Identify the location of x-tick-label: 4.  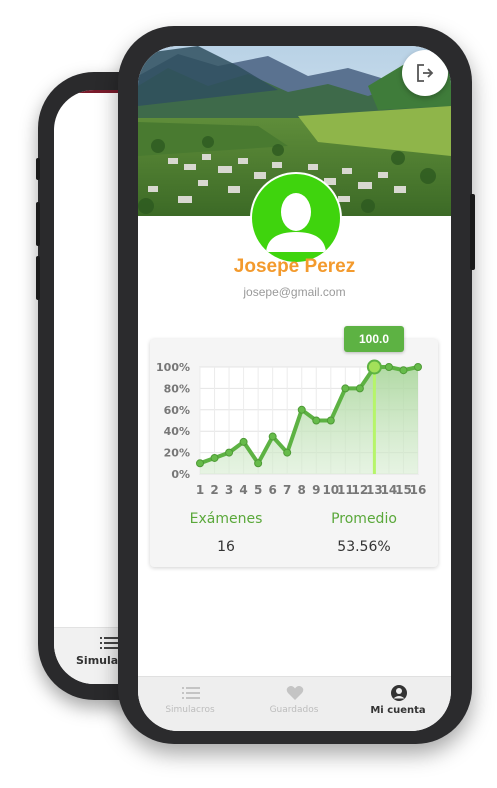
(243, 490).